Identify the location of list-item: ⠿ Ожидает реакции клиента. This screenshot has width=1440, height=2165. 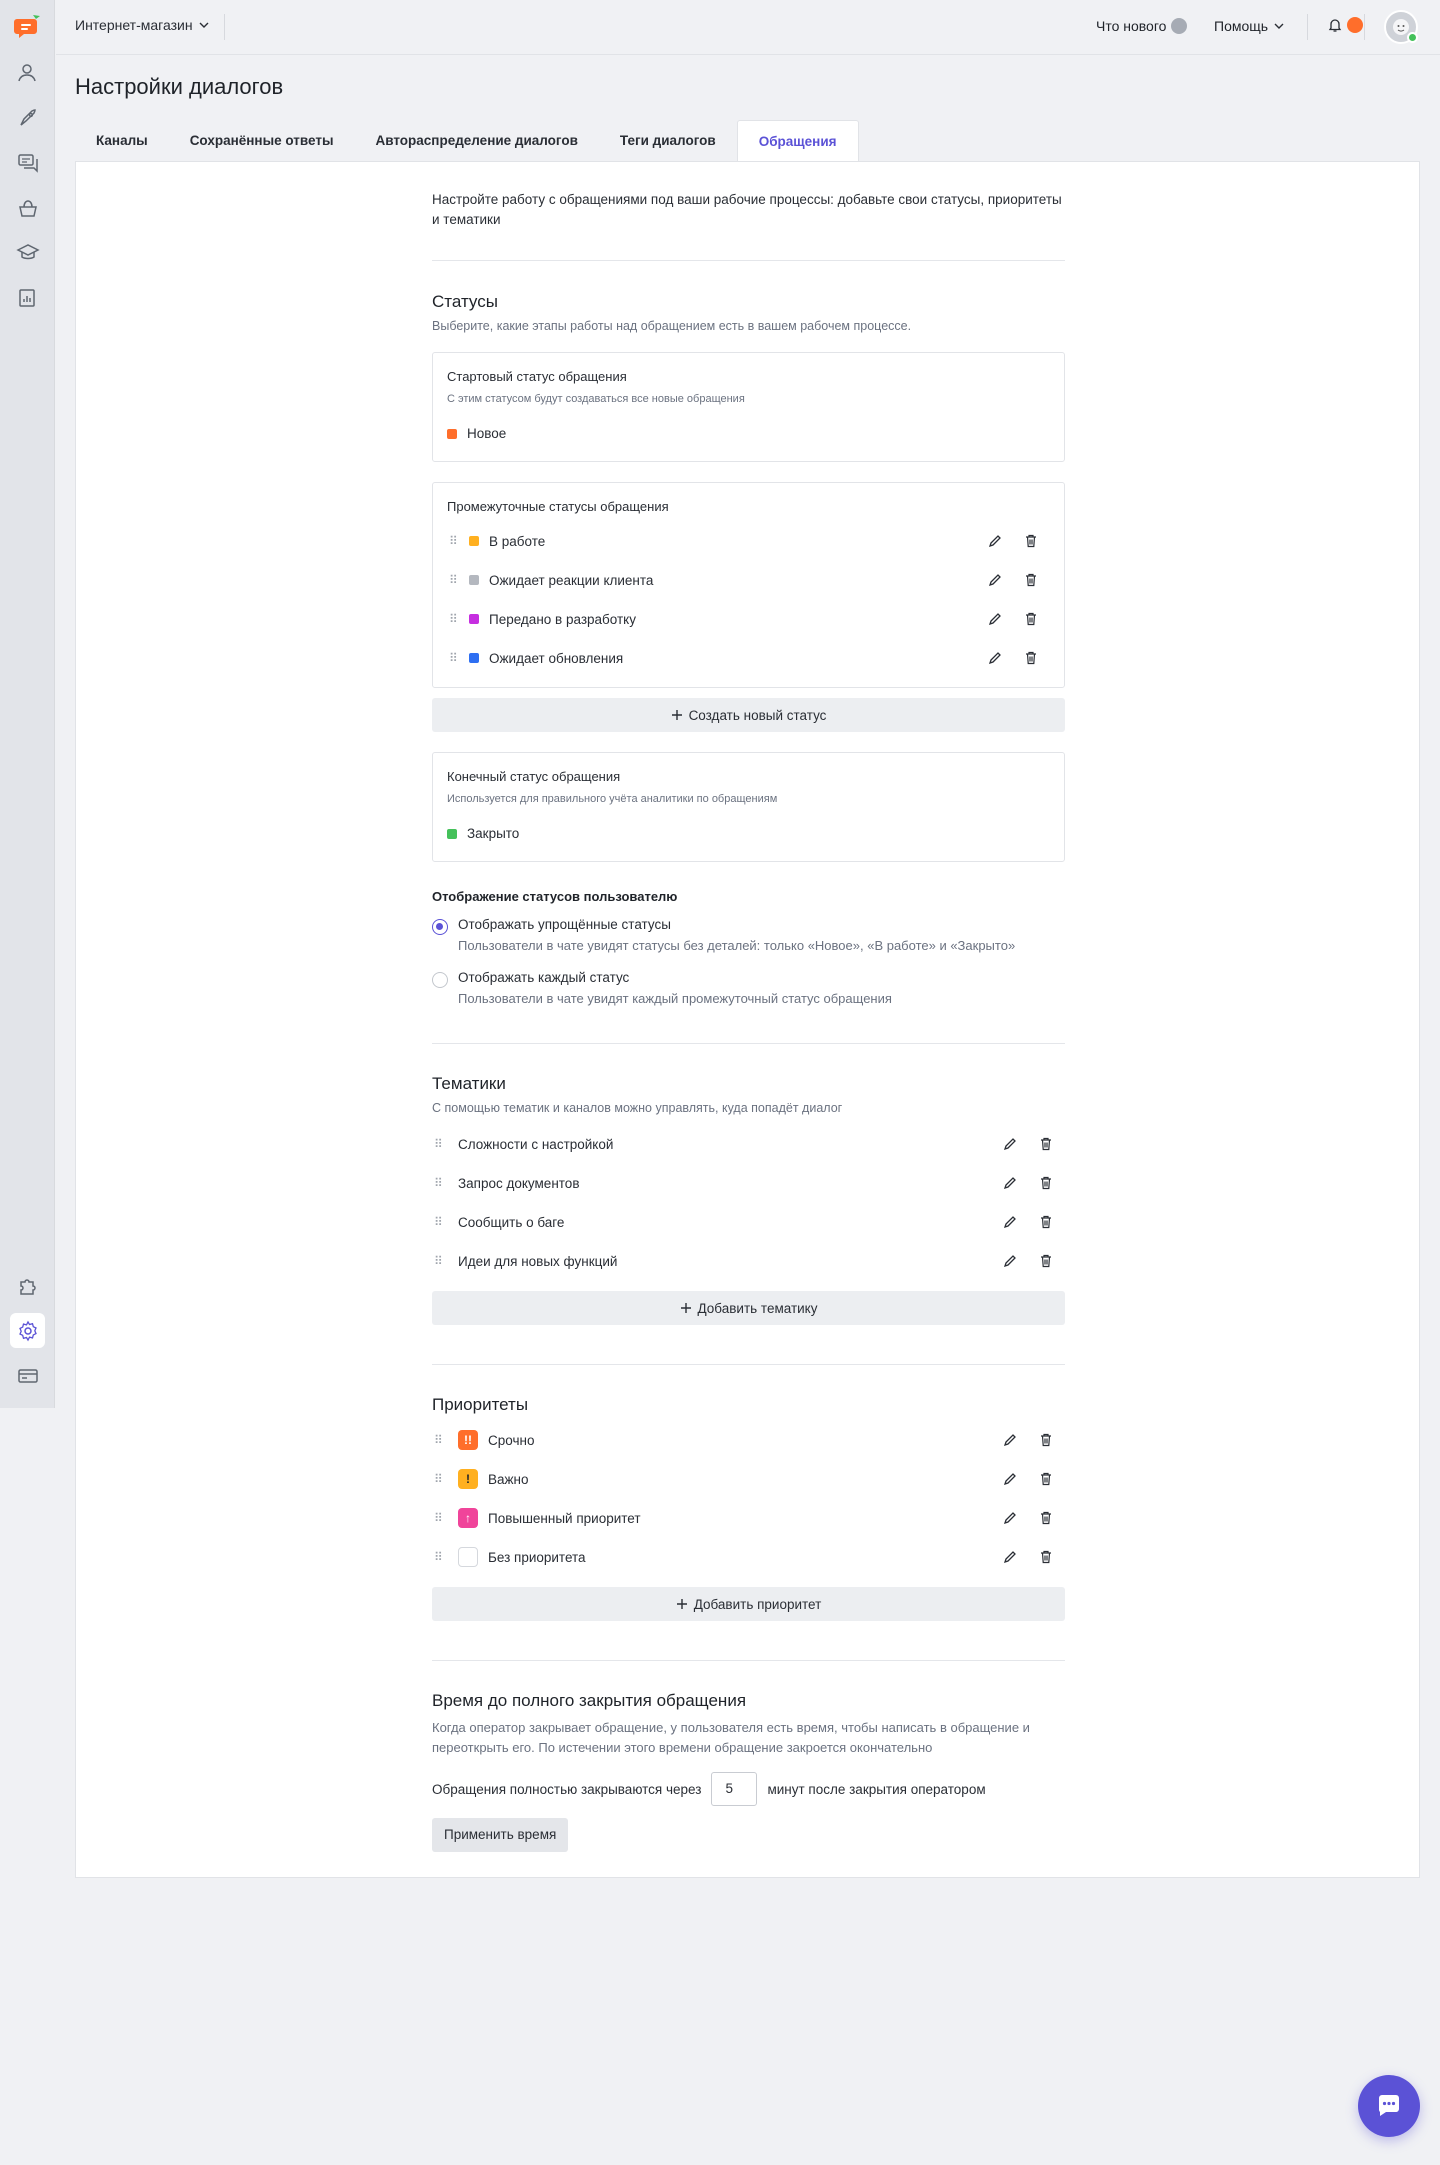
(749, 580).